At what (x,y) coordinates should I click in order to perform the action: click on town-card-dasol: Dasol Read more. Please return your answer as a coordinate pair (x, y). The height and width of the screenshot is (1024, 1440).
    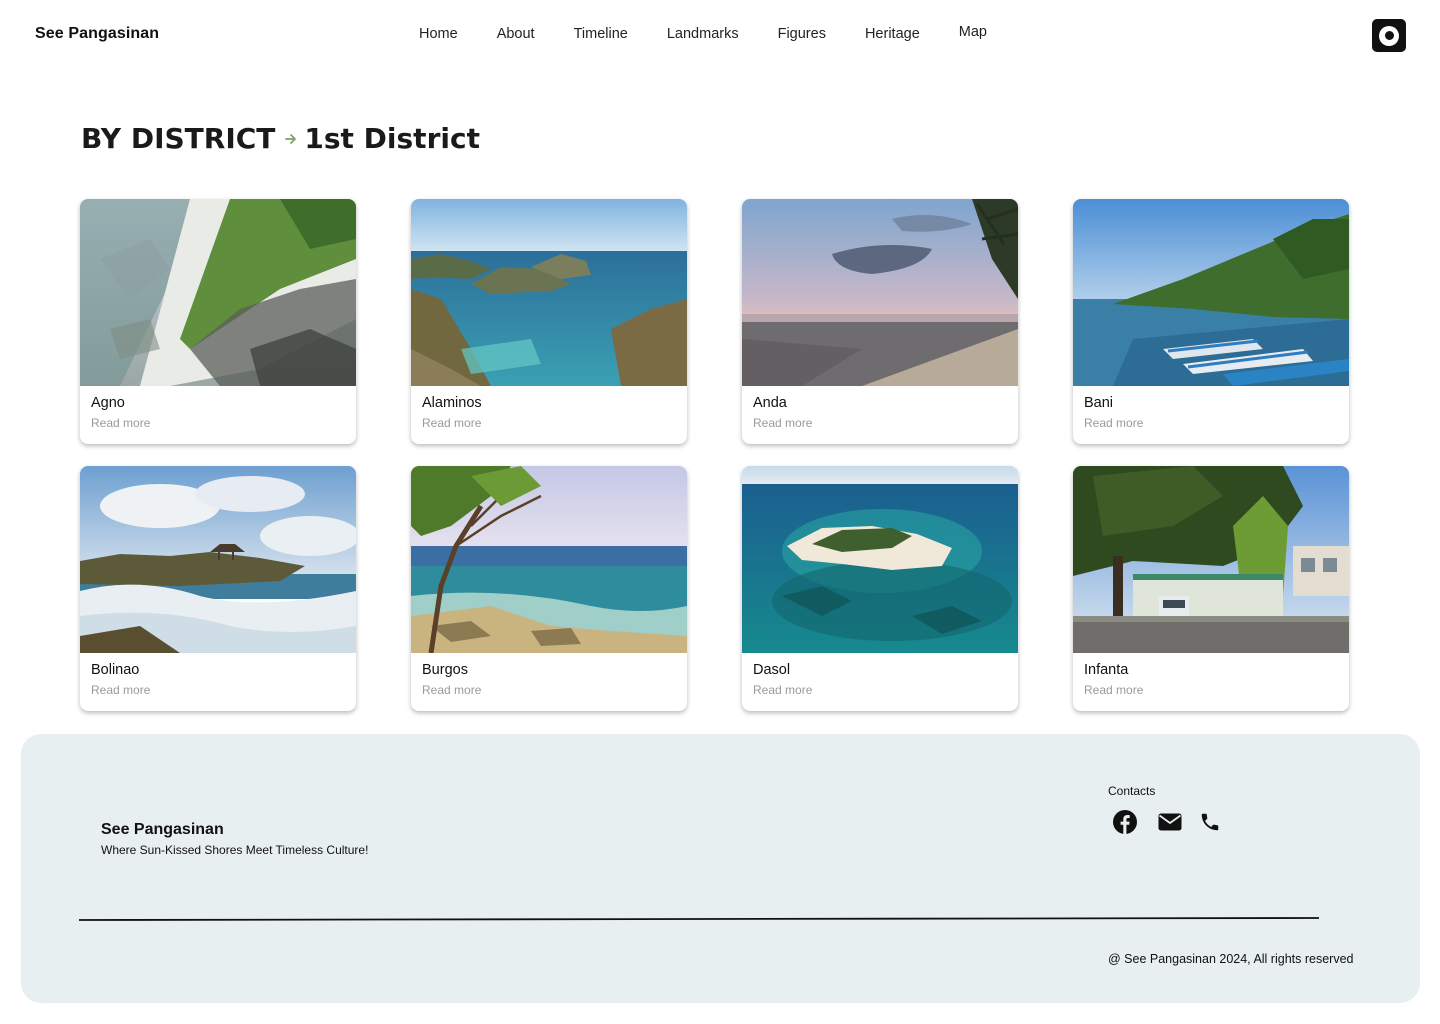
    Looking at the image, I should click on (880, 588).